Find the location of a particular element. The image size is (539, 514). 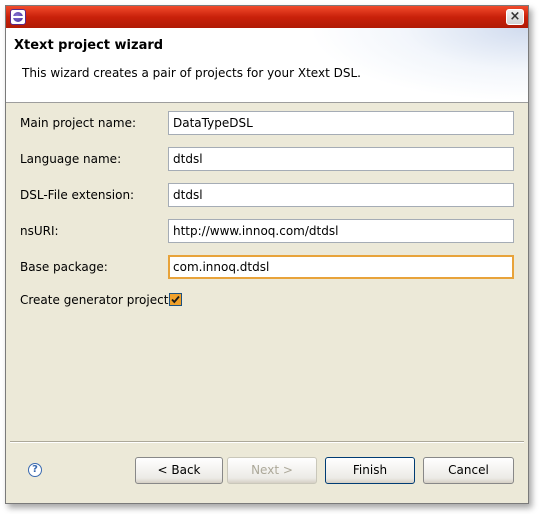

base-package-row: Base package: is located at coordinates (267, 267).